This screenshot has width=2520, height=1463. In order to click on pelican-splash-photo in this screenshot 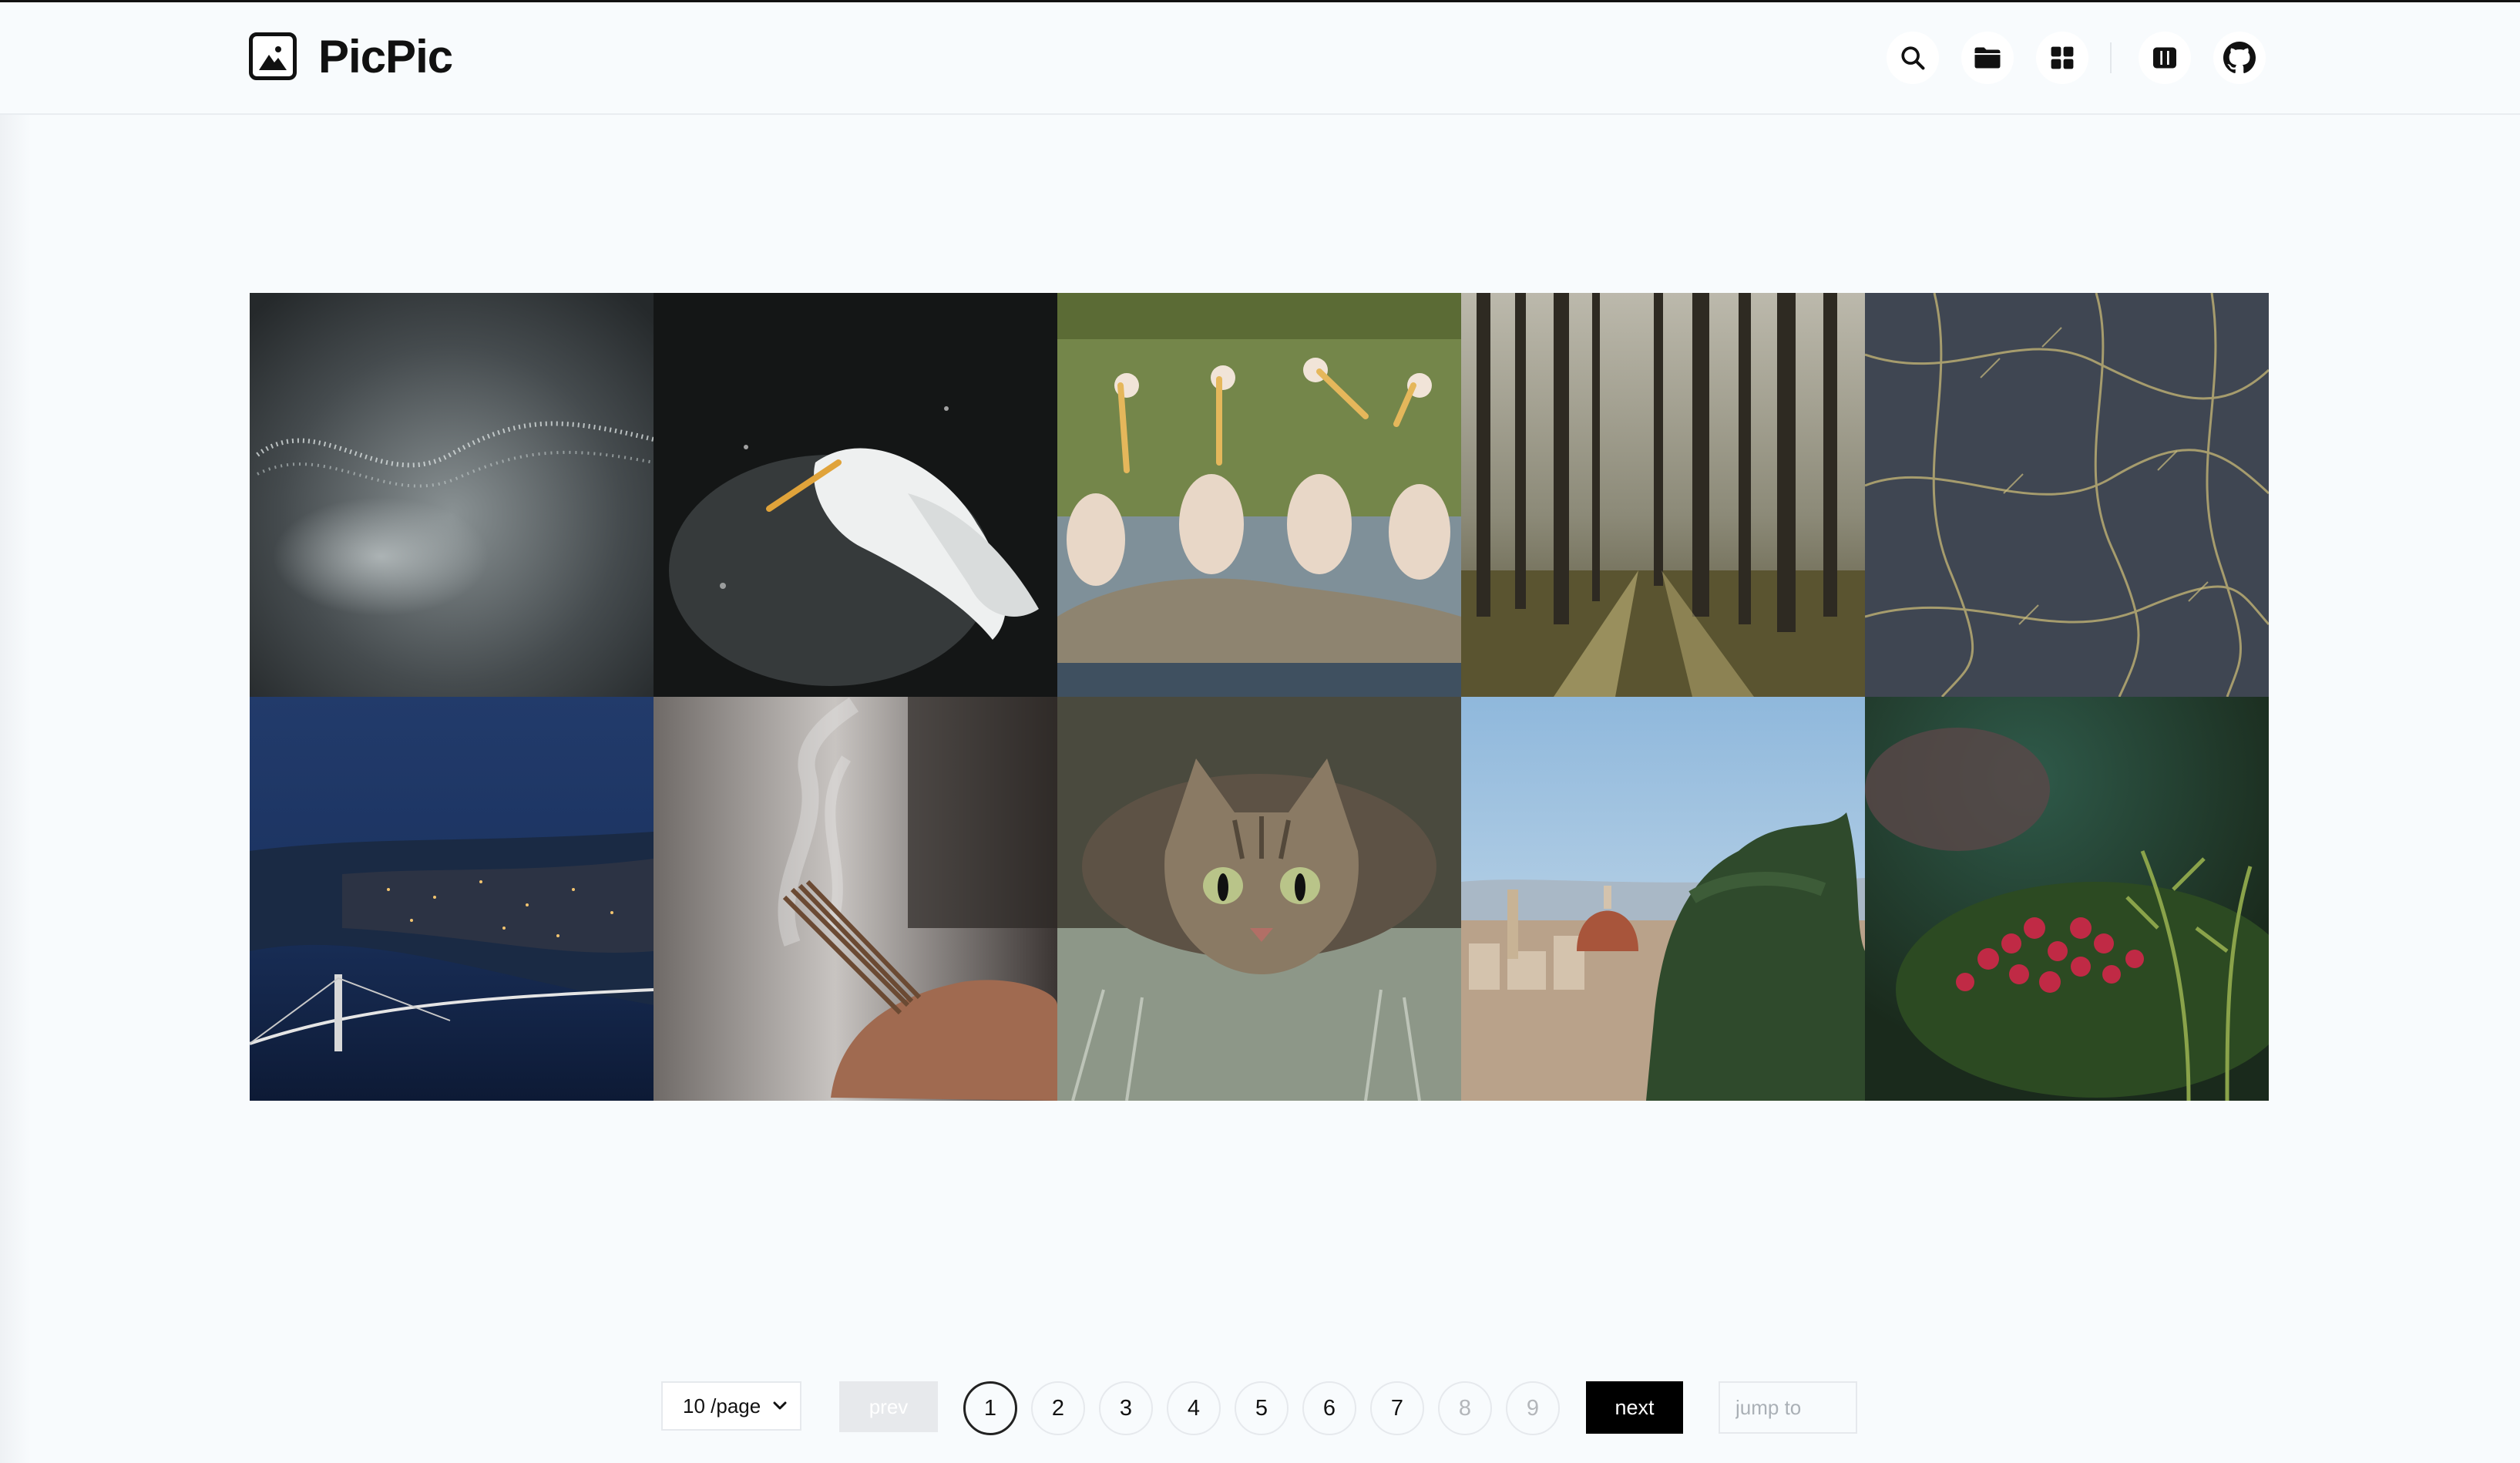, I will do `click(855, 495)`.